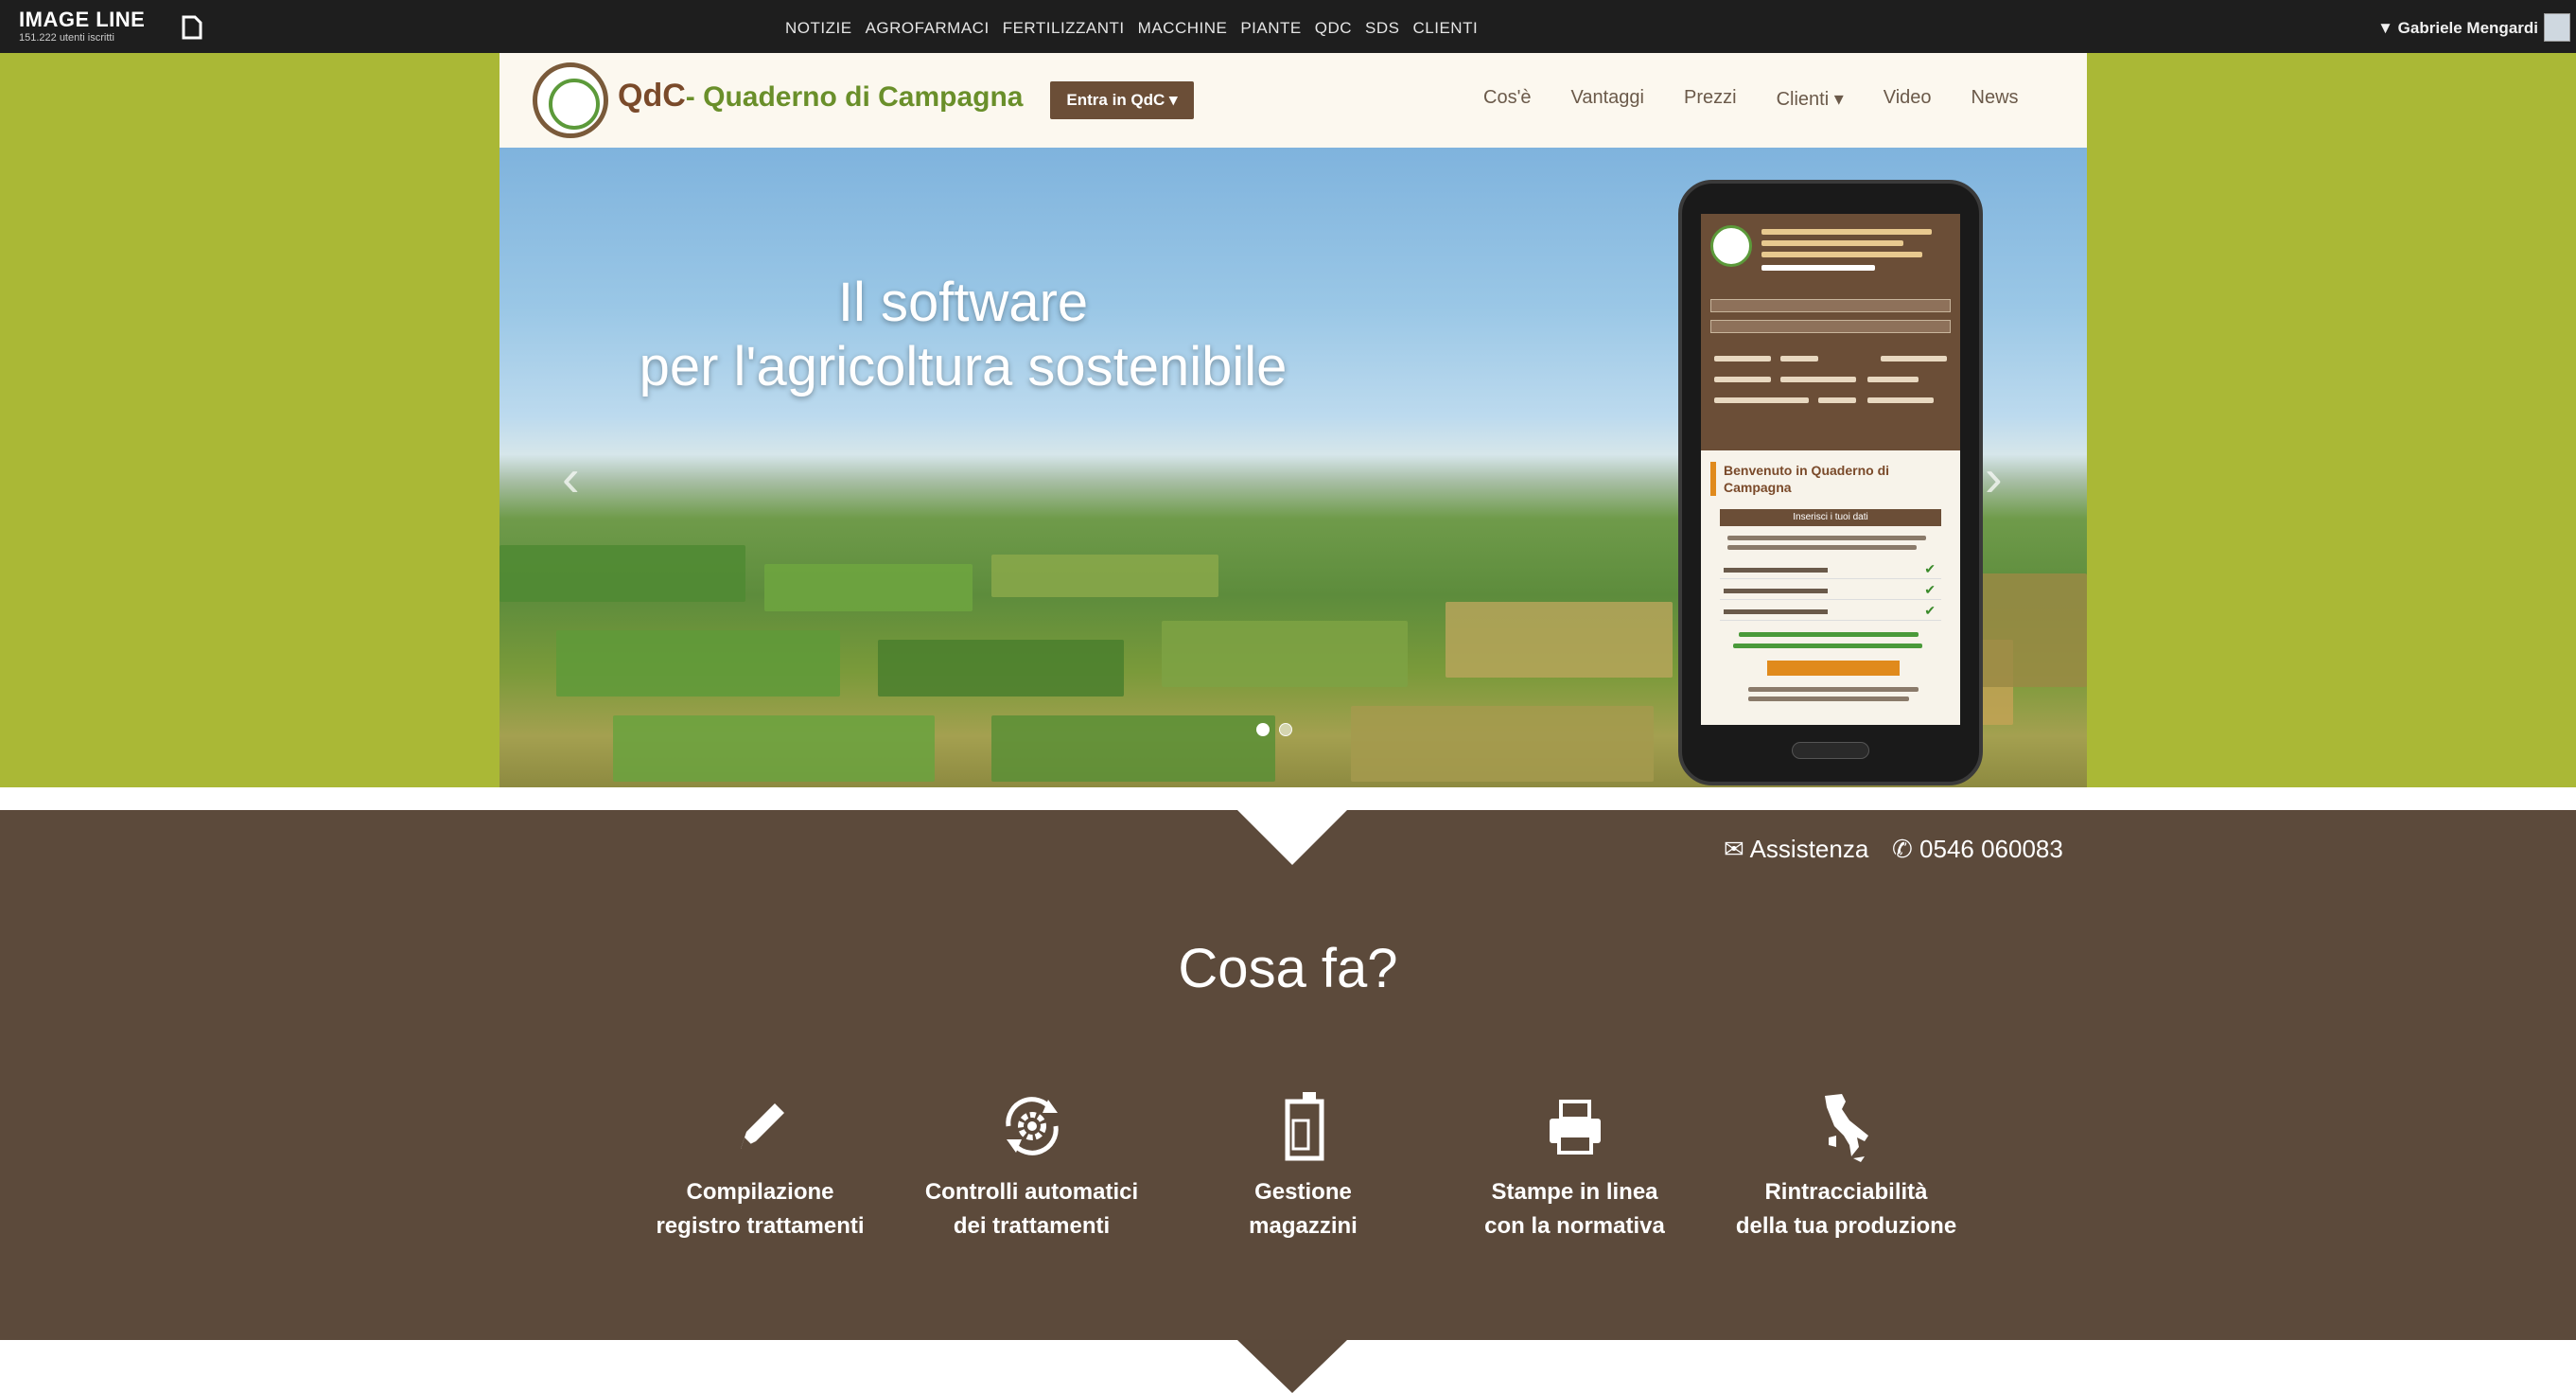  Describe the element at coordinates (1831, 751) in the screenshot. I see `phone-home-button` at that location.